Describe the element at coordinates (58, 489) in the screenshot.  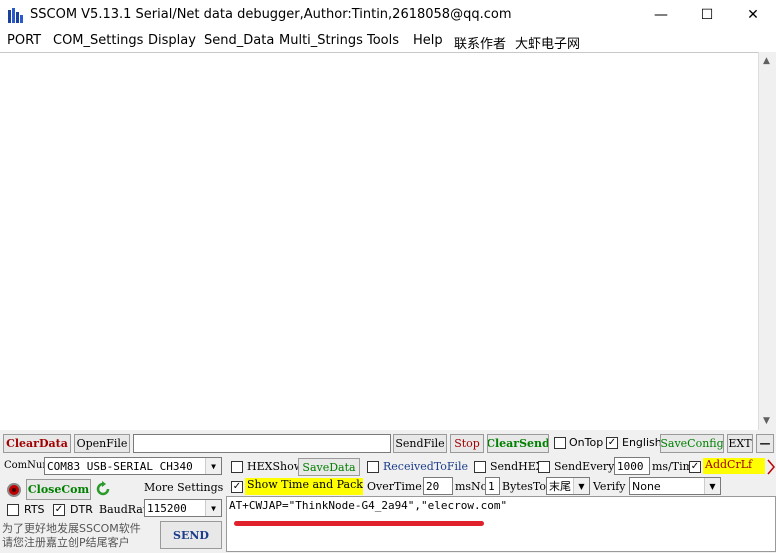
I see `close-com-button: CloseCom` at that location.